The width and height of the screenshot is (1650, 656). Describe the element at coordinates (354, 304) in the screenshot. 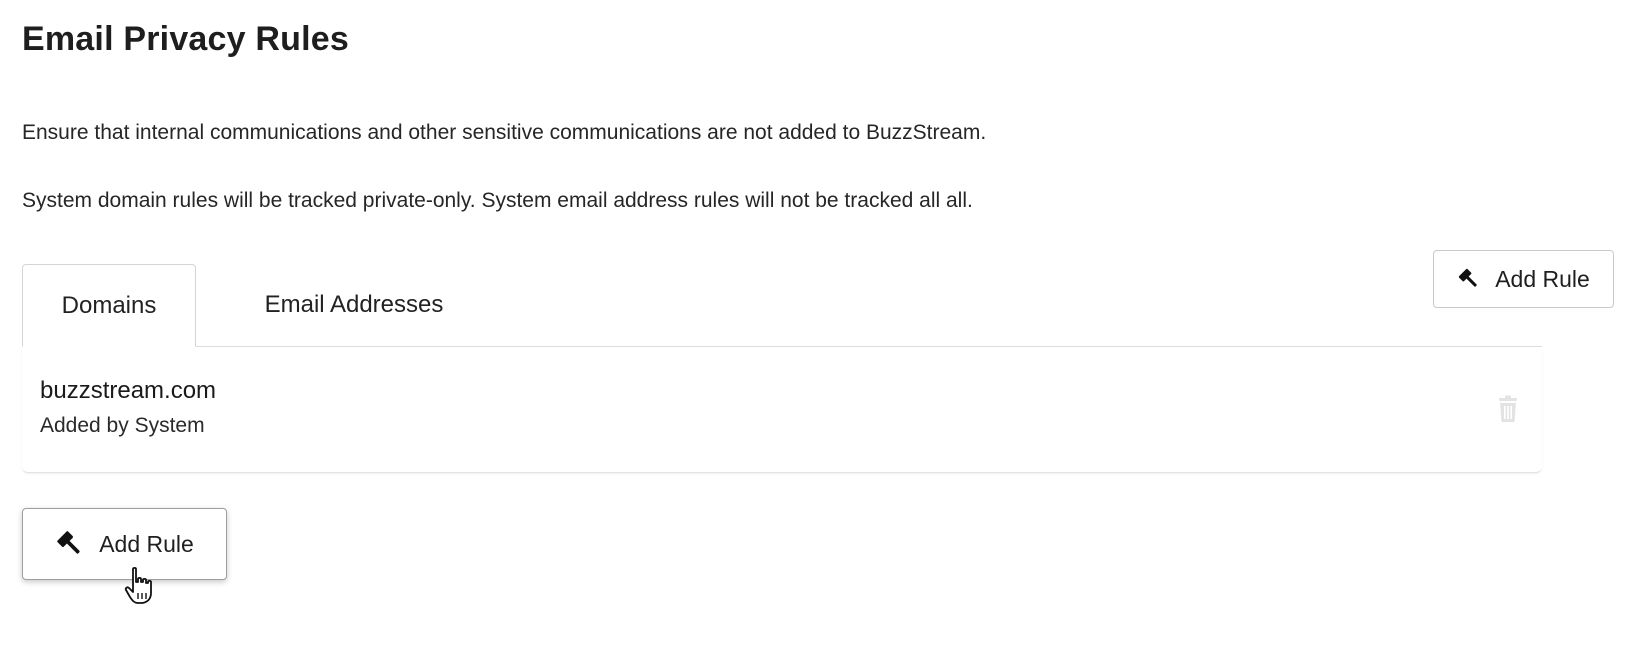

I see `tab-email-addresses: Email Addresses` at that location.